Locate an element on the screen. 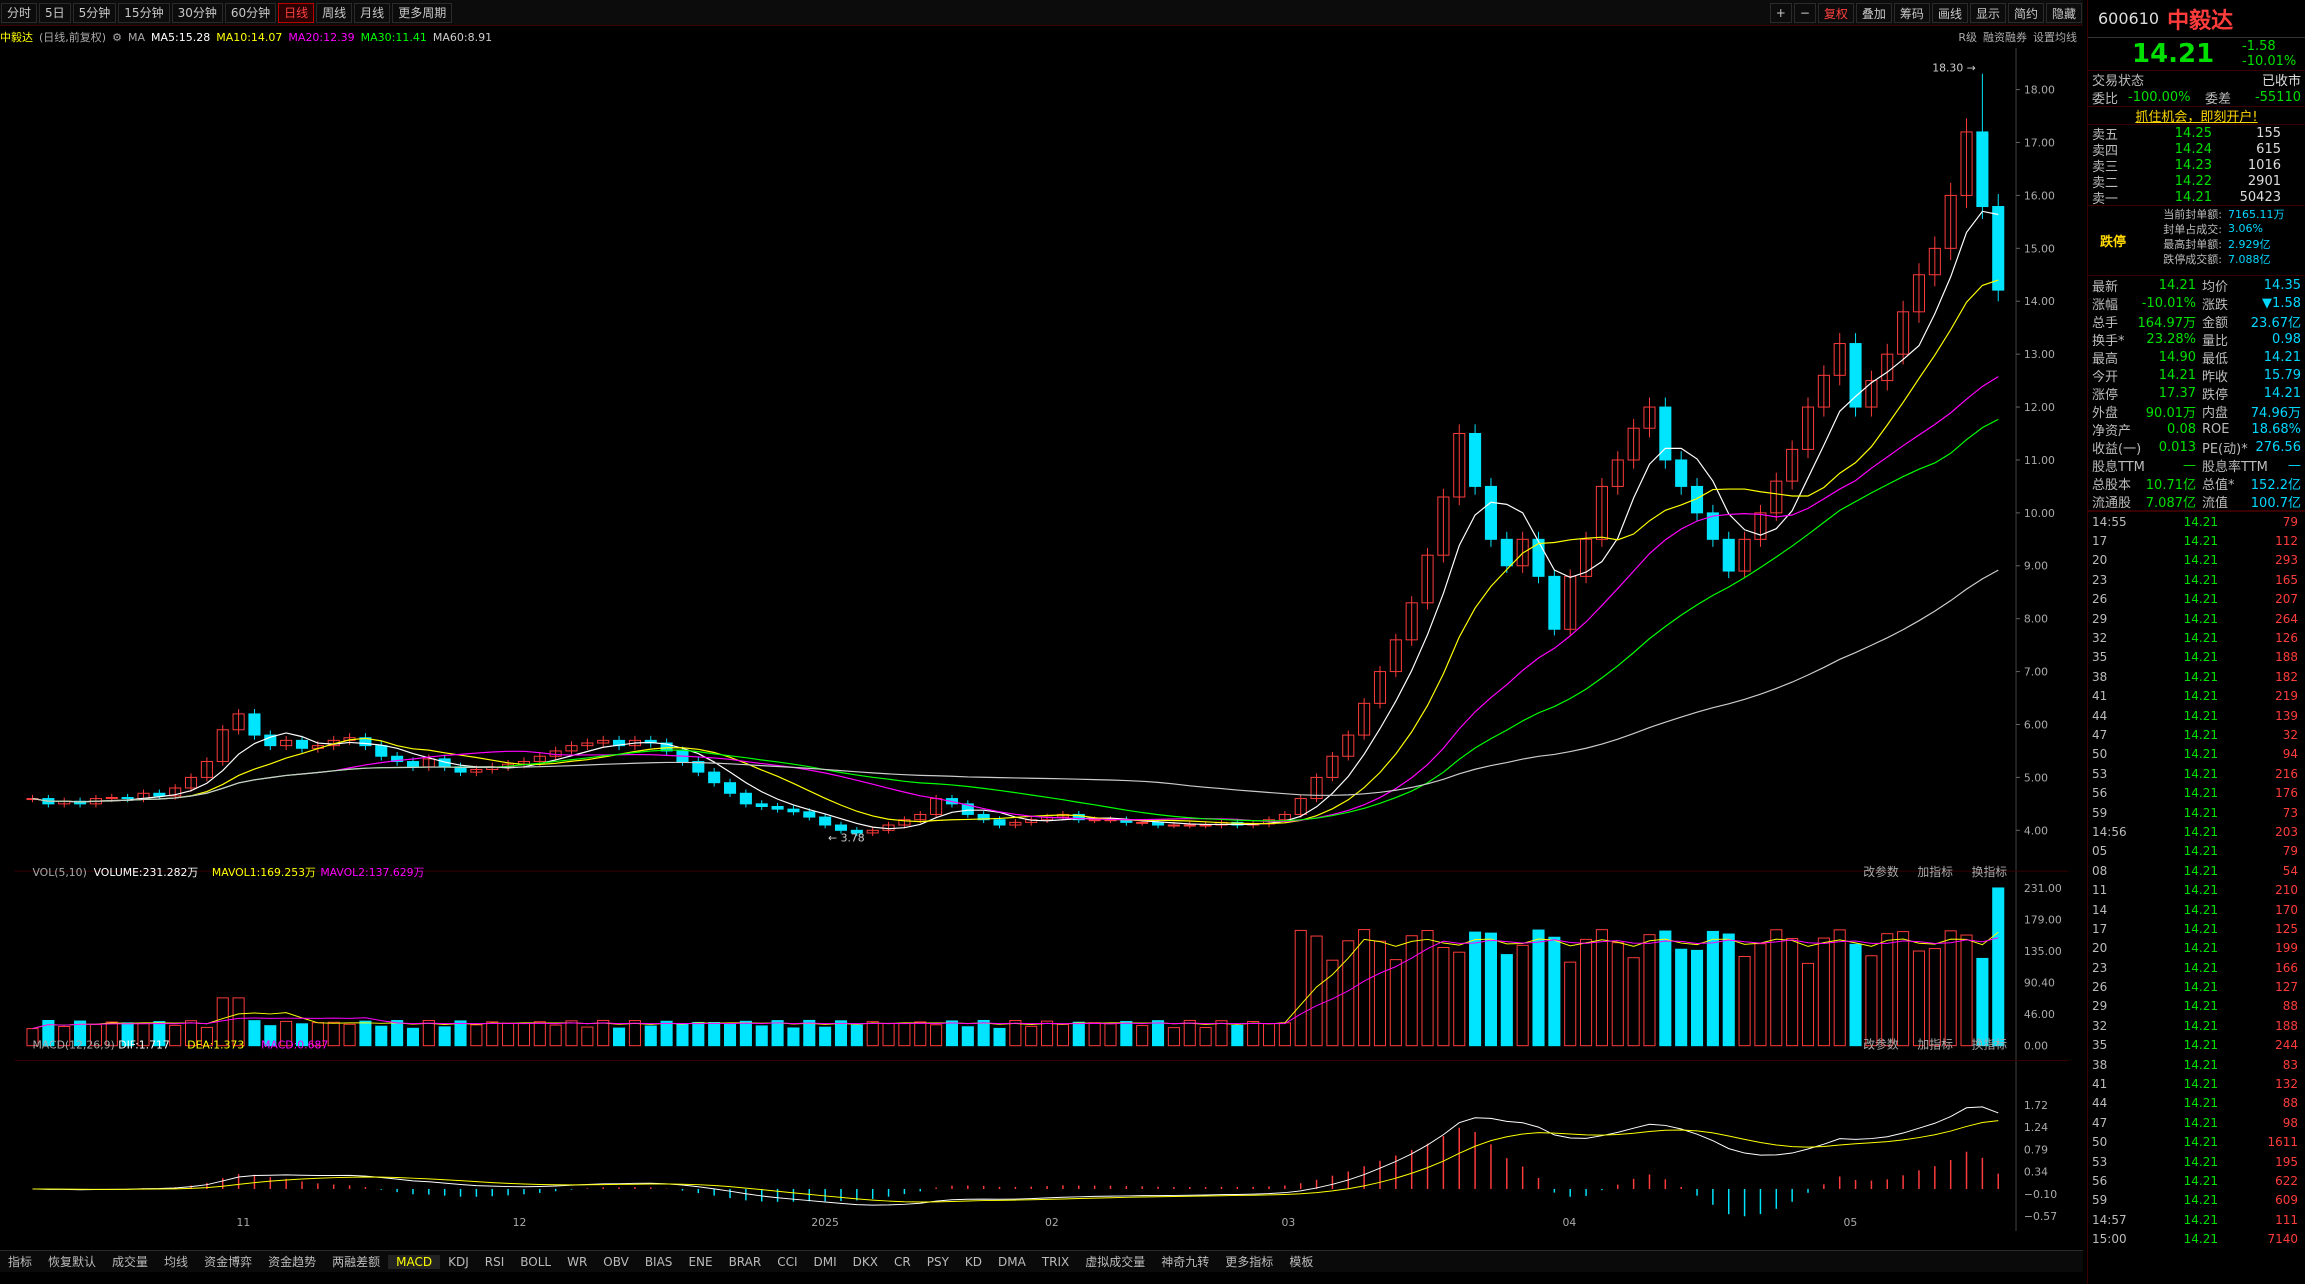 The image size is (2305, 1284). vol-btn-2: 换指标 is located at coordinates (1990, 872).